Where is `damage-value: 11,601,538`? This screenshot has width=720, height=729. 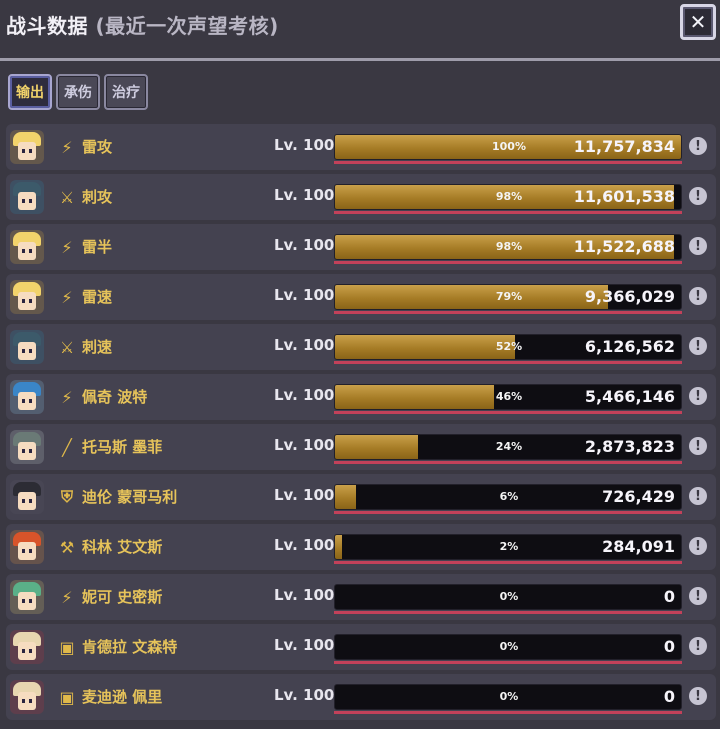
damage-value: 11,601,538 is located at coordinates (624, 196).